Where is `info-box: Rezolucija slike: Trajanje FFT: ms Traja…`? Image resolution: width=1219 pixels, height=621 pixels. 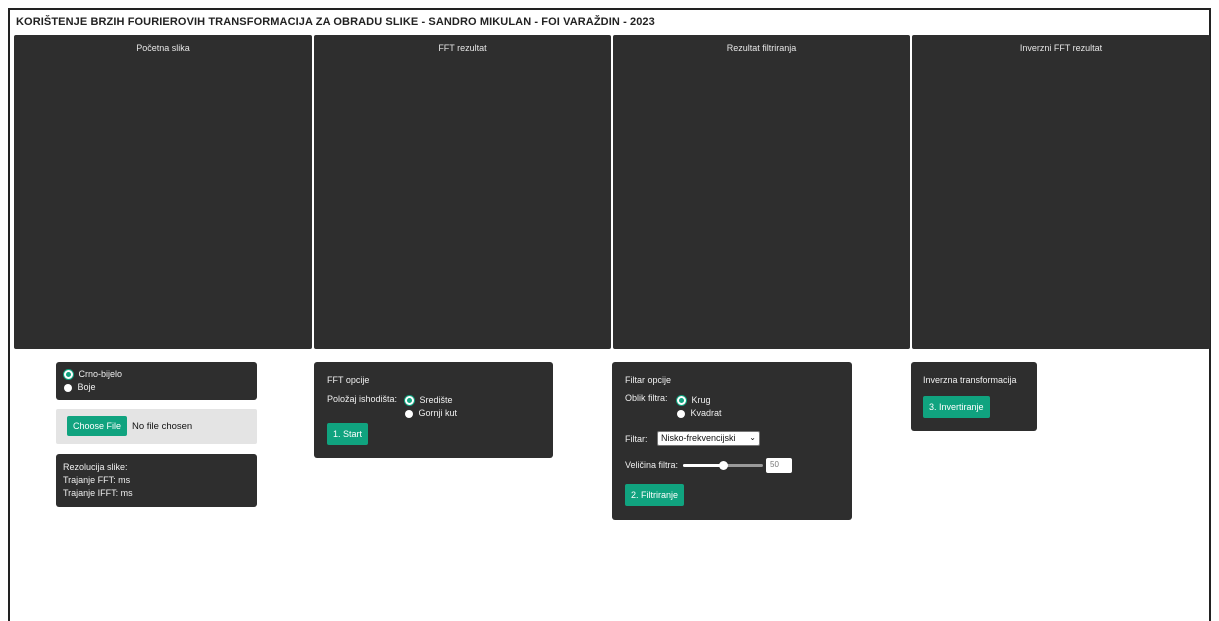 info-box: Rezolucija slike: Trajanje FFT: ms Traja… is located at coordinates (156, 480).